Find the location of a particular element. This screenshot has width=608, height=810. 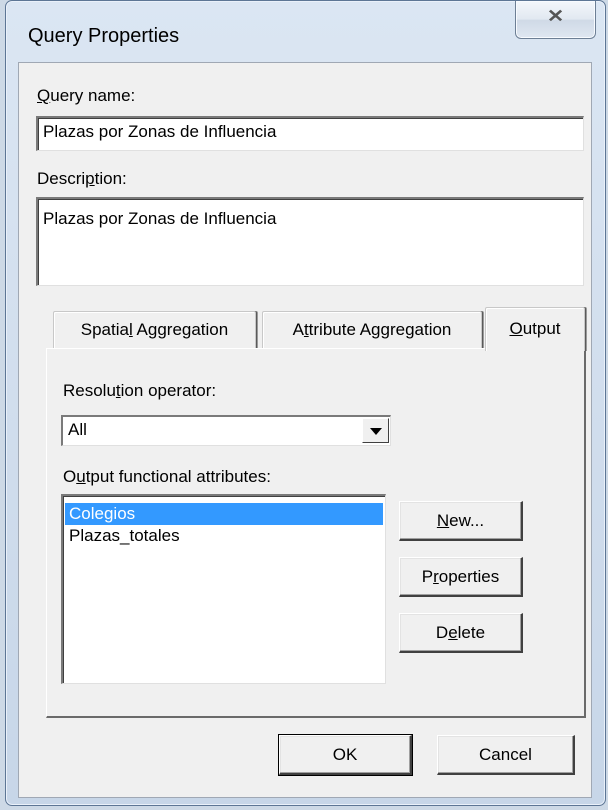

list-item-plazas-totales: Plazas_totales is located at coordinates (224, 536).